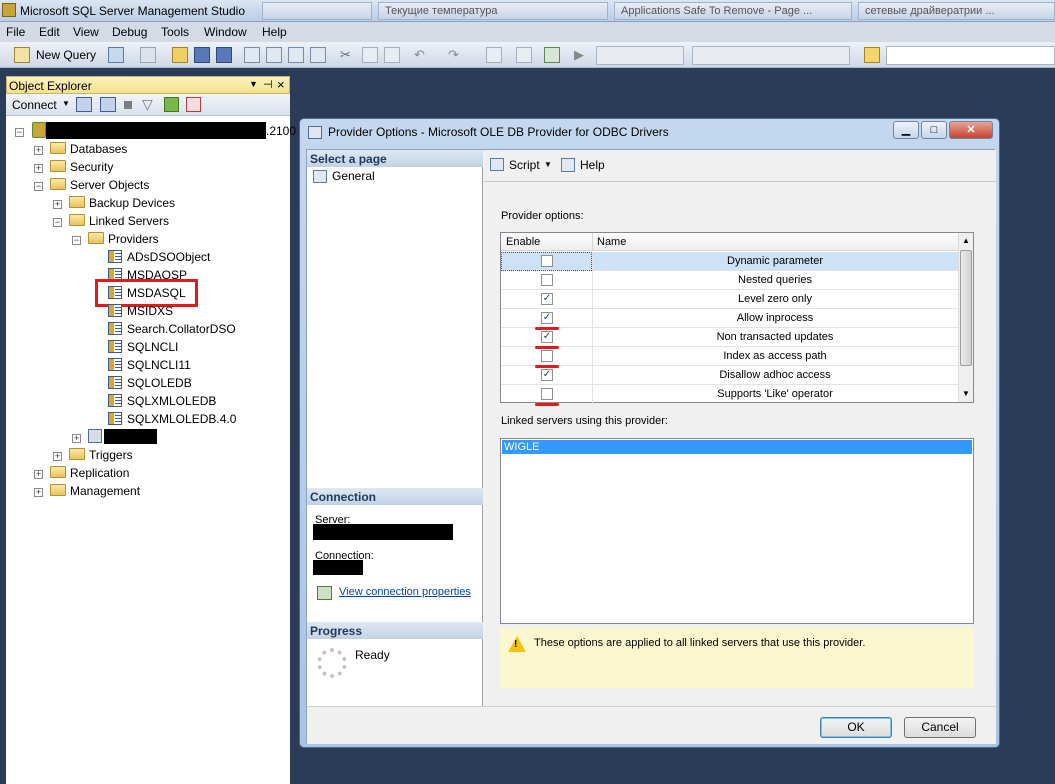  Describe the element at coordinates (66, 55) in the screenshot. I see `new-query-button: New Query` at that location.